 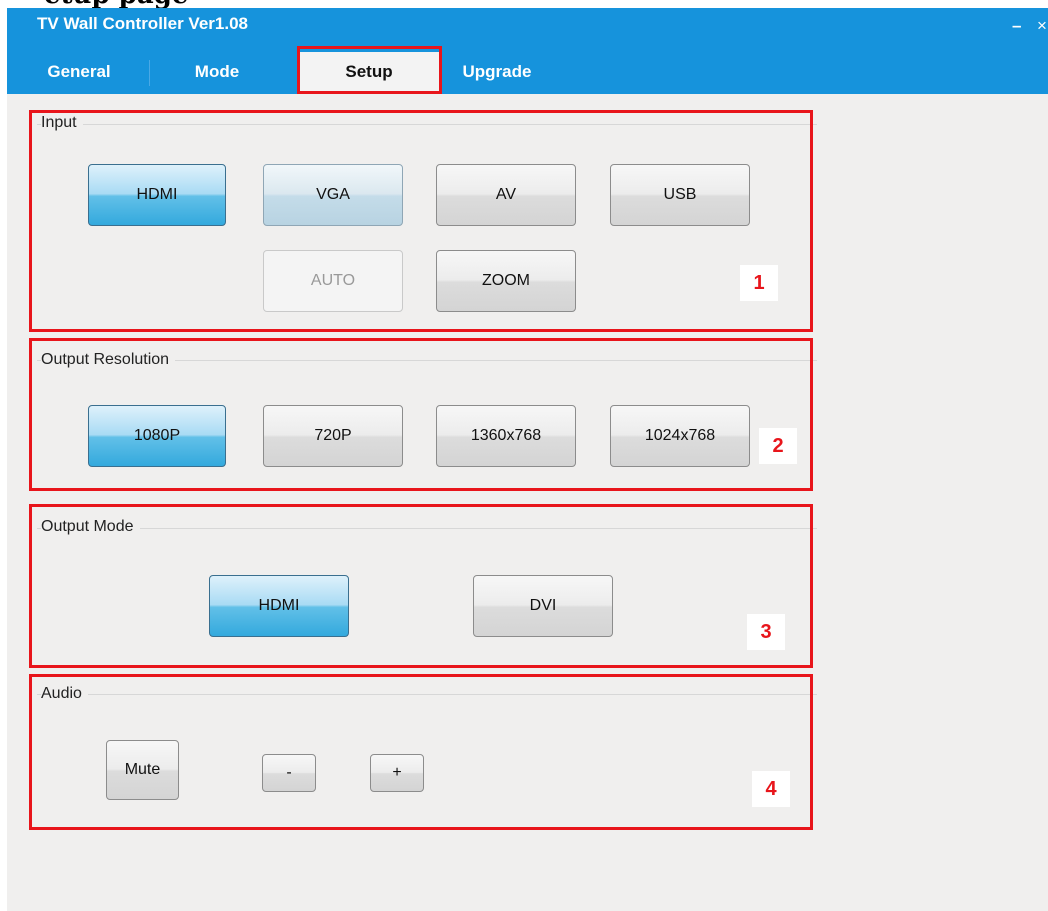 I want to click on tab-mode: Mode, so click(x=217, y=73).